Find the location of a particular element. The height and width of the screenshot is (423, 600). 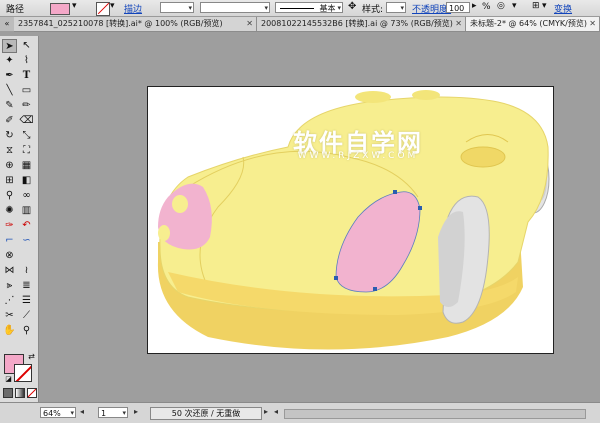

stack-objects-icon: ≣ is located at coordinates (26, 286).